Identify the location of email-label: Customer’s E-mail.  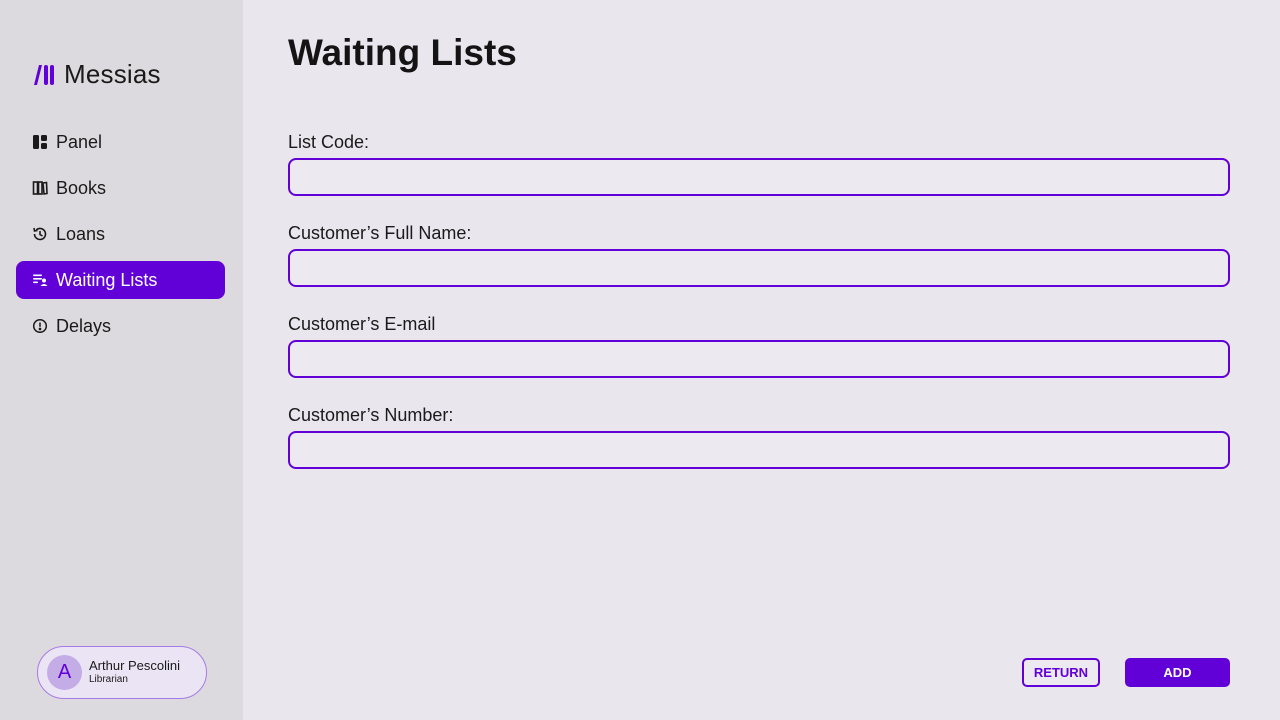
(362, 324).